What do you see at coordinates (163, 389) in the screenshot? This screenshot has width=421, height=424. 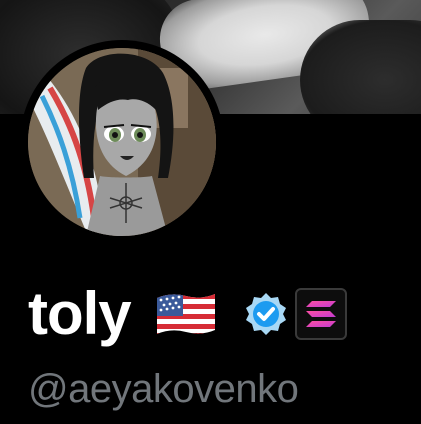 I see `username-handle: @aeyakovenko` at bounding box center [163, 389].